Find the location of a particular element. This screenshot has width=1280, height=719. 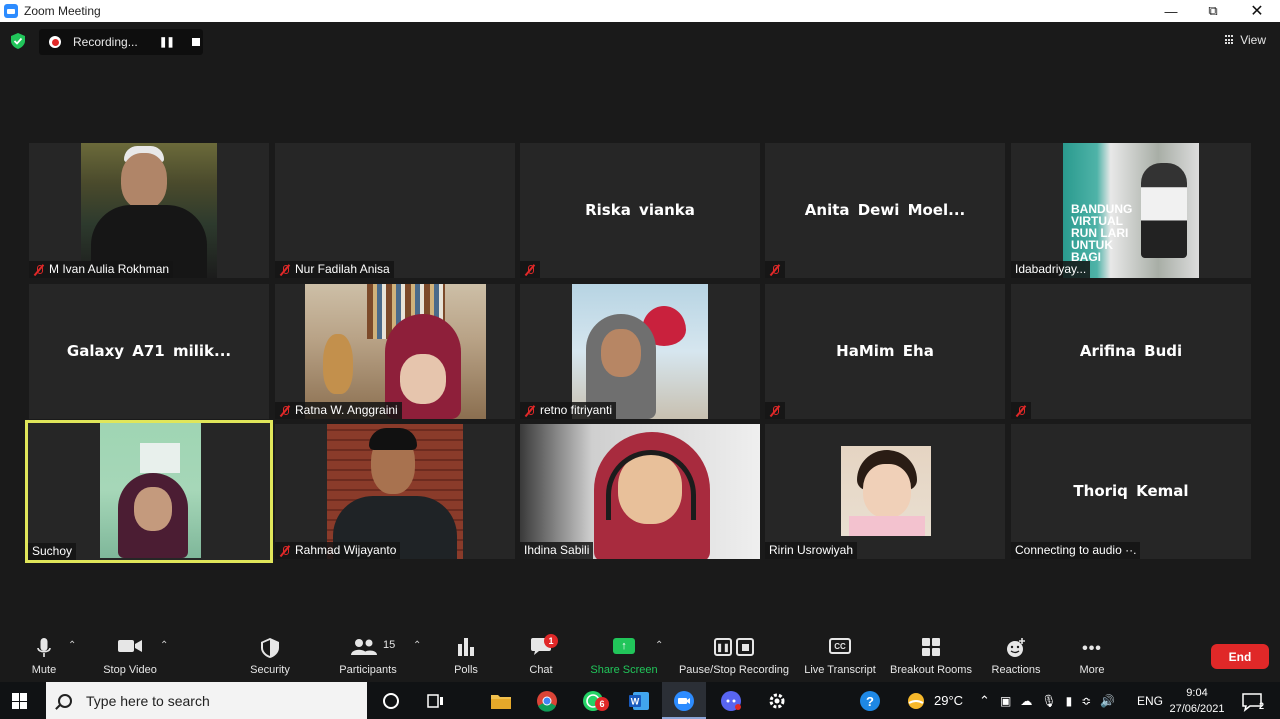

security-button: Security is located at coordinates (270, 656).